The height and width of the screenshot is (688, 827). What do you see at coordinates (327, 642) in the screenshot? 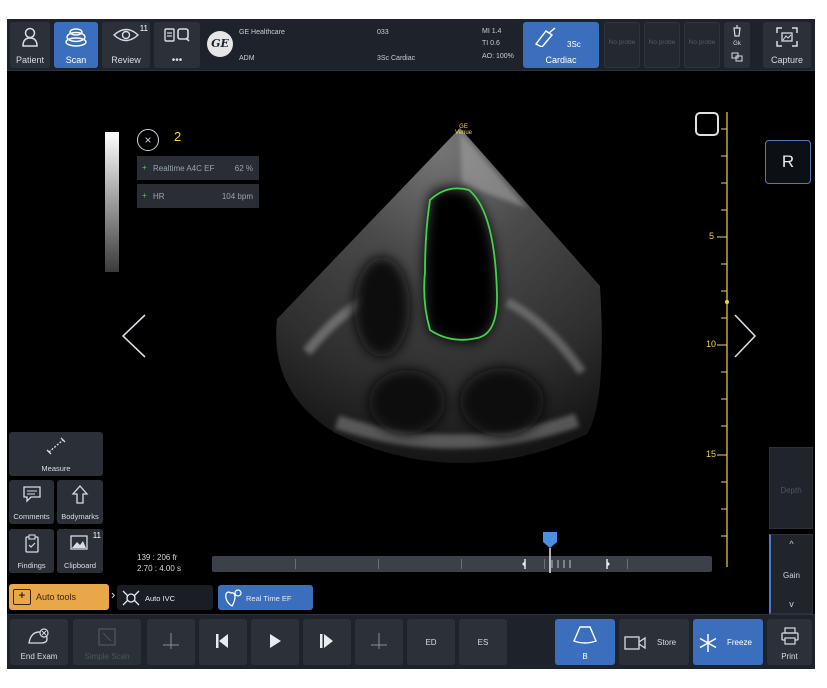
I see `next-frame-button` at bounding box center [327, 642].